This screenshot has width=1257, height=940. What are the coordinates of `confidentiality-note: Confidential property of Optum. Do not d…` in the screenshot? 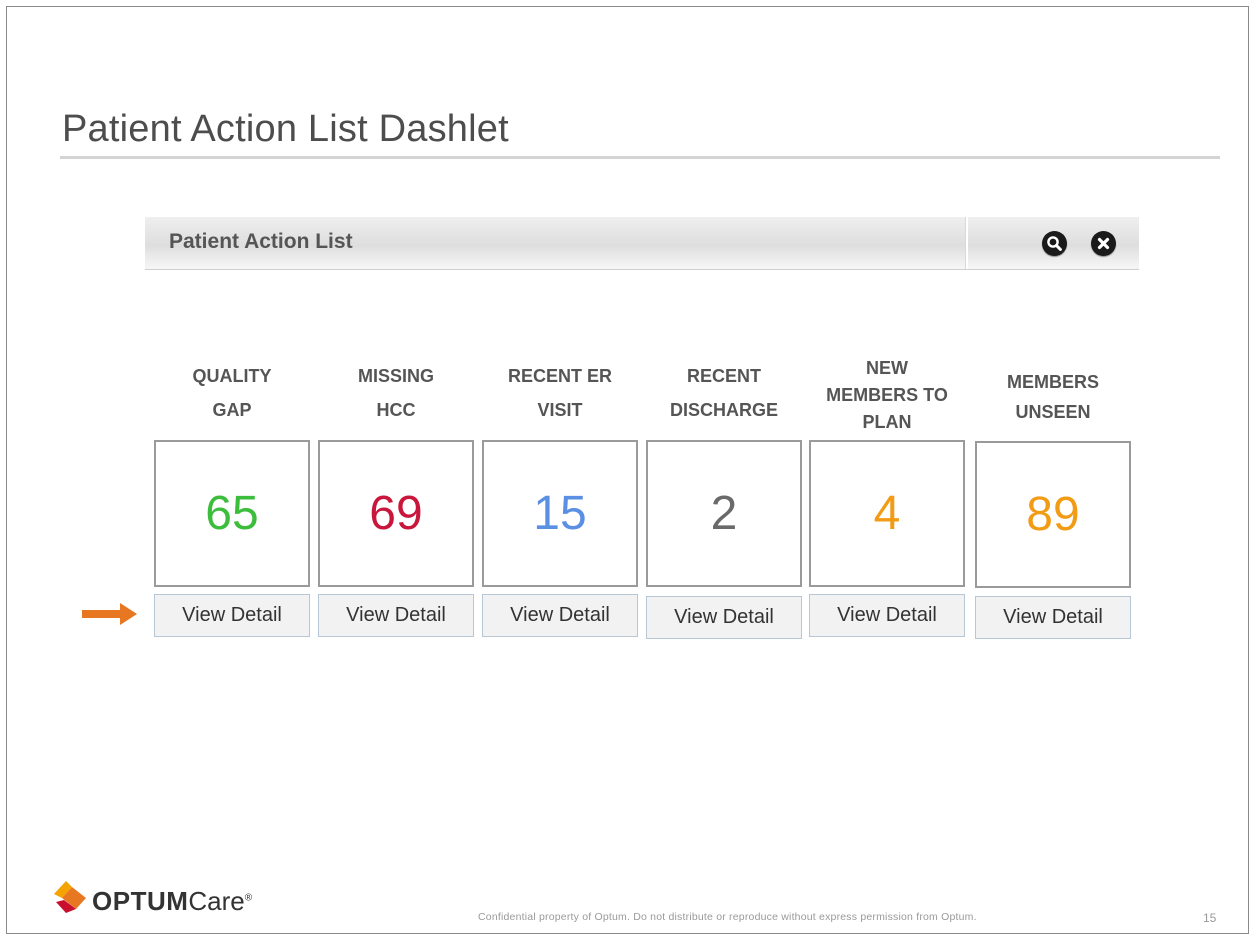 It's located at (727, 917).